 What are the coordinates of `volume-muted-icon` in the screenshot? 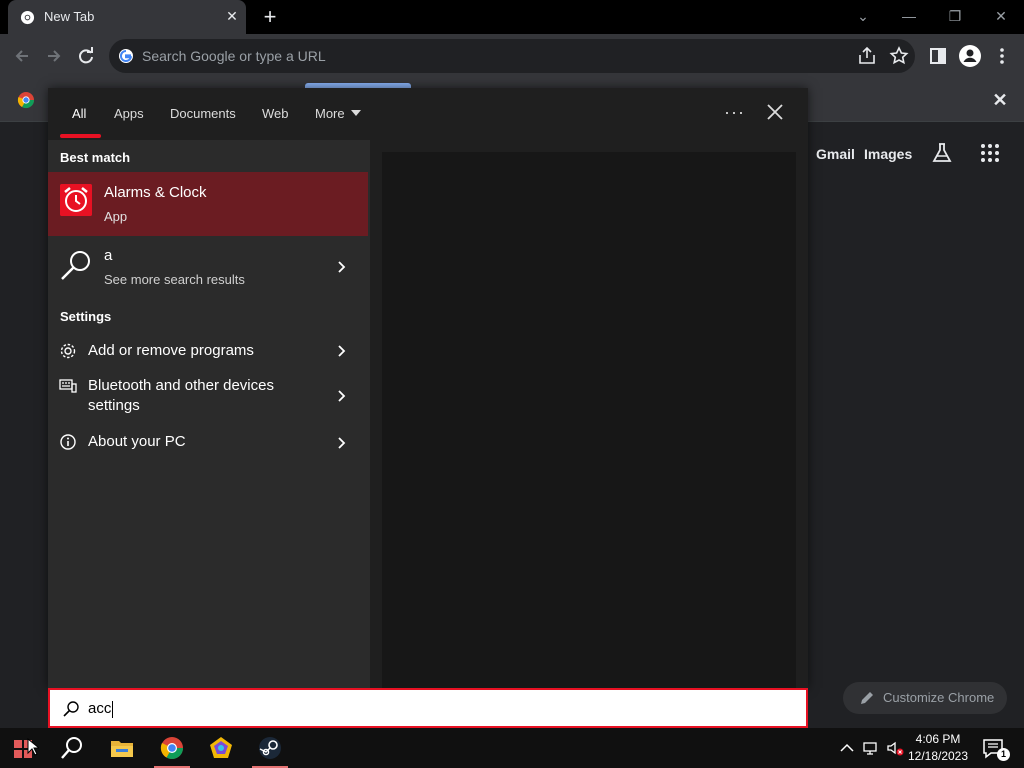 It's located at (895, 748).